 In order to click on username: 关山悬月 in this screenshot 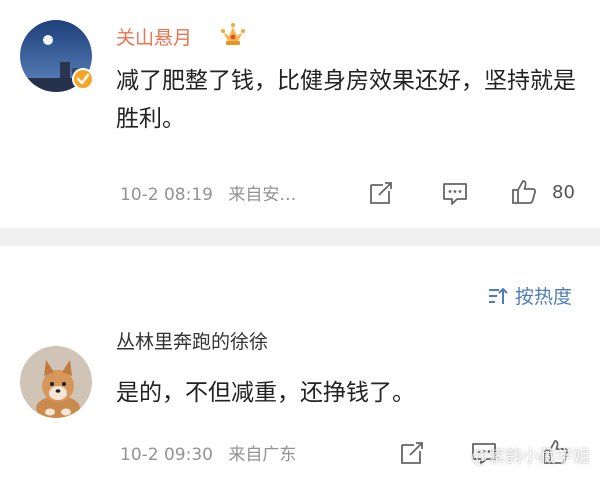, I will do `click(154, 38)`.